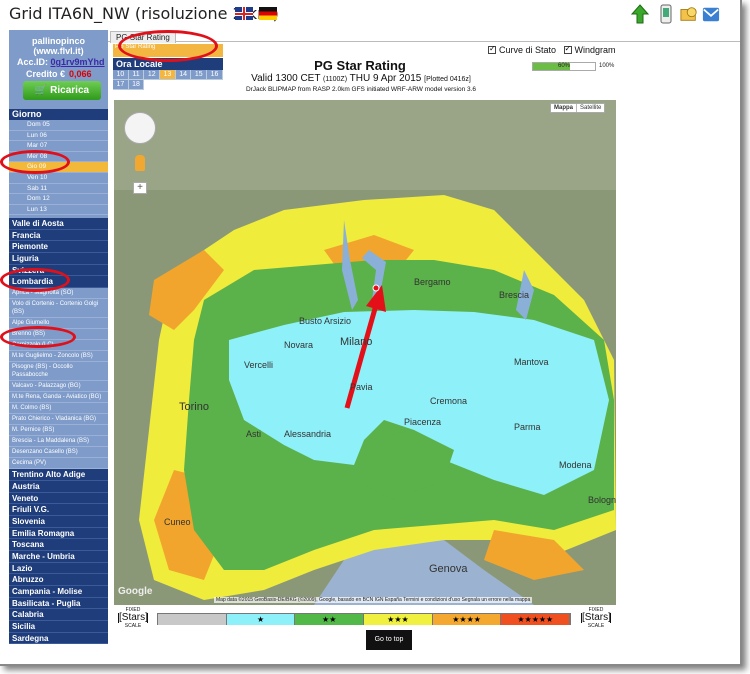 The width and height of the screenshot is (750, 674). I want to click on region-item: Campania - Molise, so click(58, 592).